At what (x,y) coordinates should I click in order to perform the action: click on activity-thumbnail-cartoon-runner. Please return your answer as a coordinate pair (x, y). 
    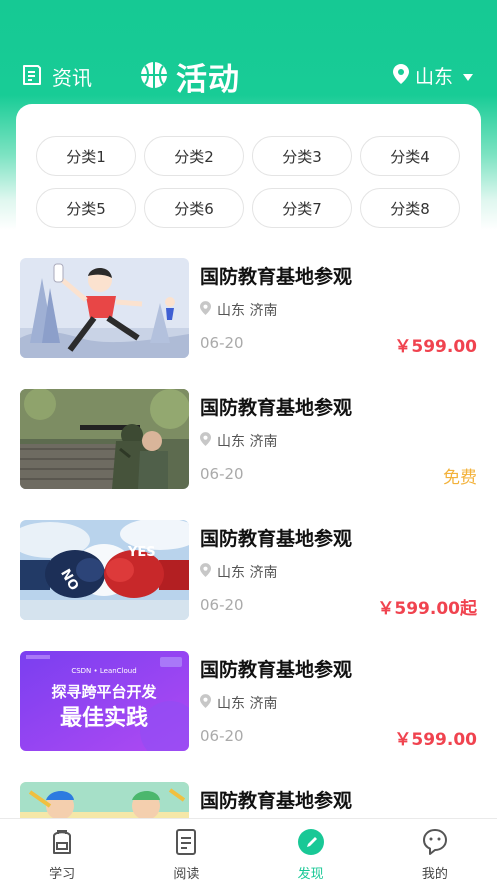
    Looking at the image, I should click on (104, 308).